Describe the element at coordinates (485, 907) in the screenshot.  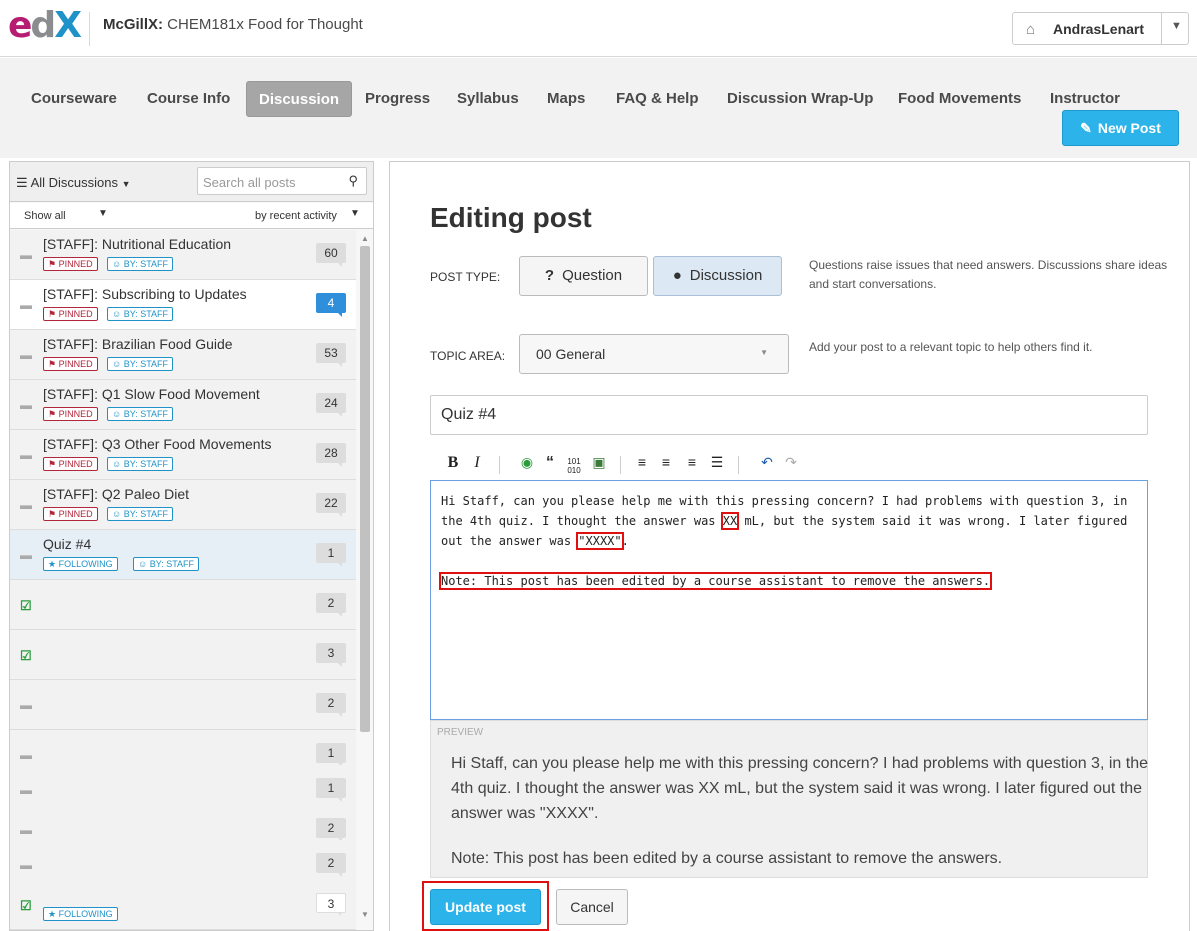
I see `update-post-button: Update post` at that location.